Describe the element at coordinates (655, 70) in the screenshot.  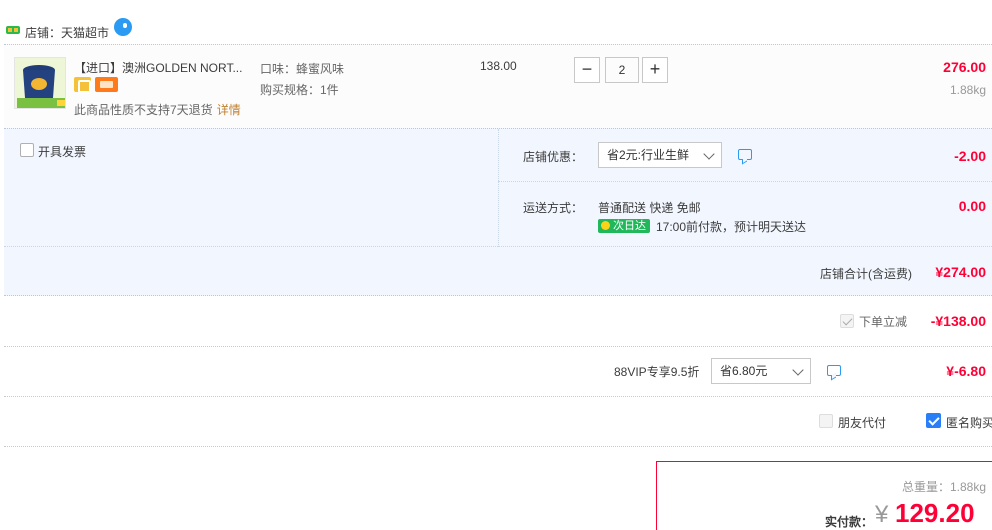
I see `quantity-increase-button: +` at that location.